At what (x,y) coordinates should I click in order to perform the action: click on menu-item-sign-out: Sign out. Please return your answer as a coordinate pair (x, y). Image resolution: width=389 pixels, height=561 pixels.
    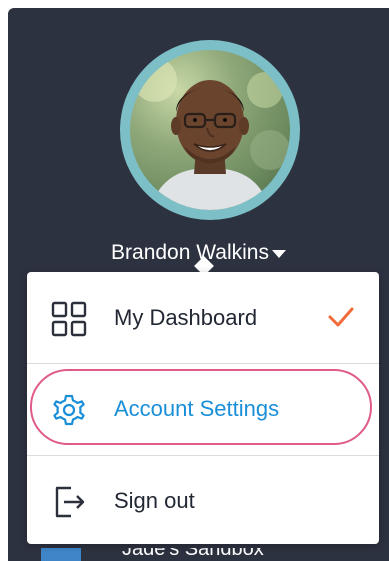
    Looking at the image, I should click on (203, 500).